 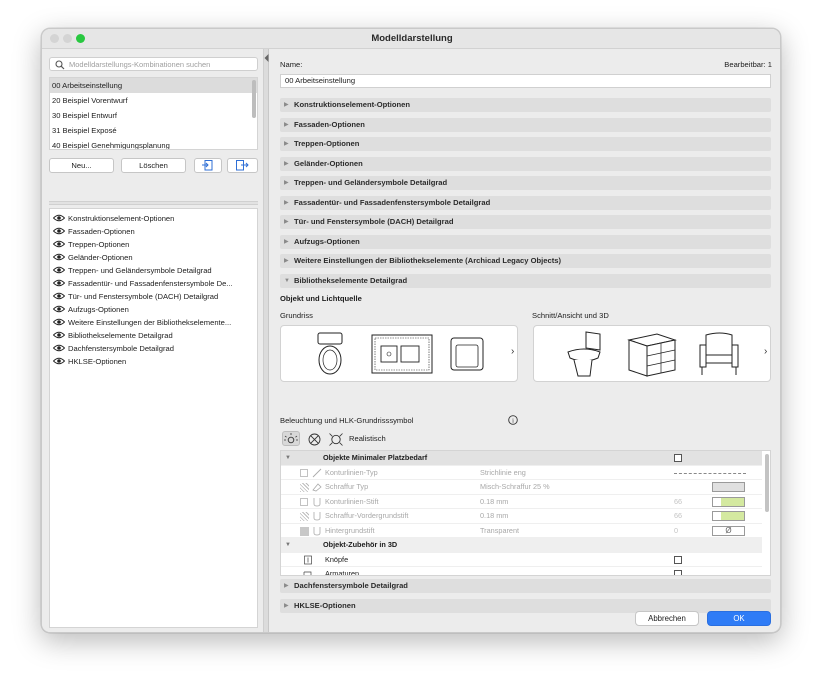 What do you see at coordinates (521, 487) in the screenshot?
I see `table-row: Schraffur Typ Misch-Schraffur 25 %` at bounding box center [521, 487].